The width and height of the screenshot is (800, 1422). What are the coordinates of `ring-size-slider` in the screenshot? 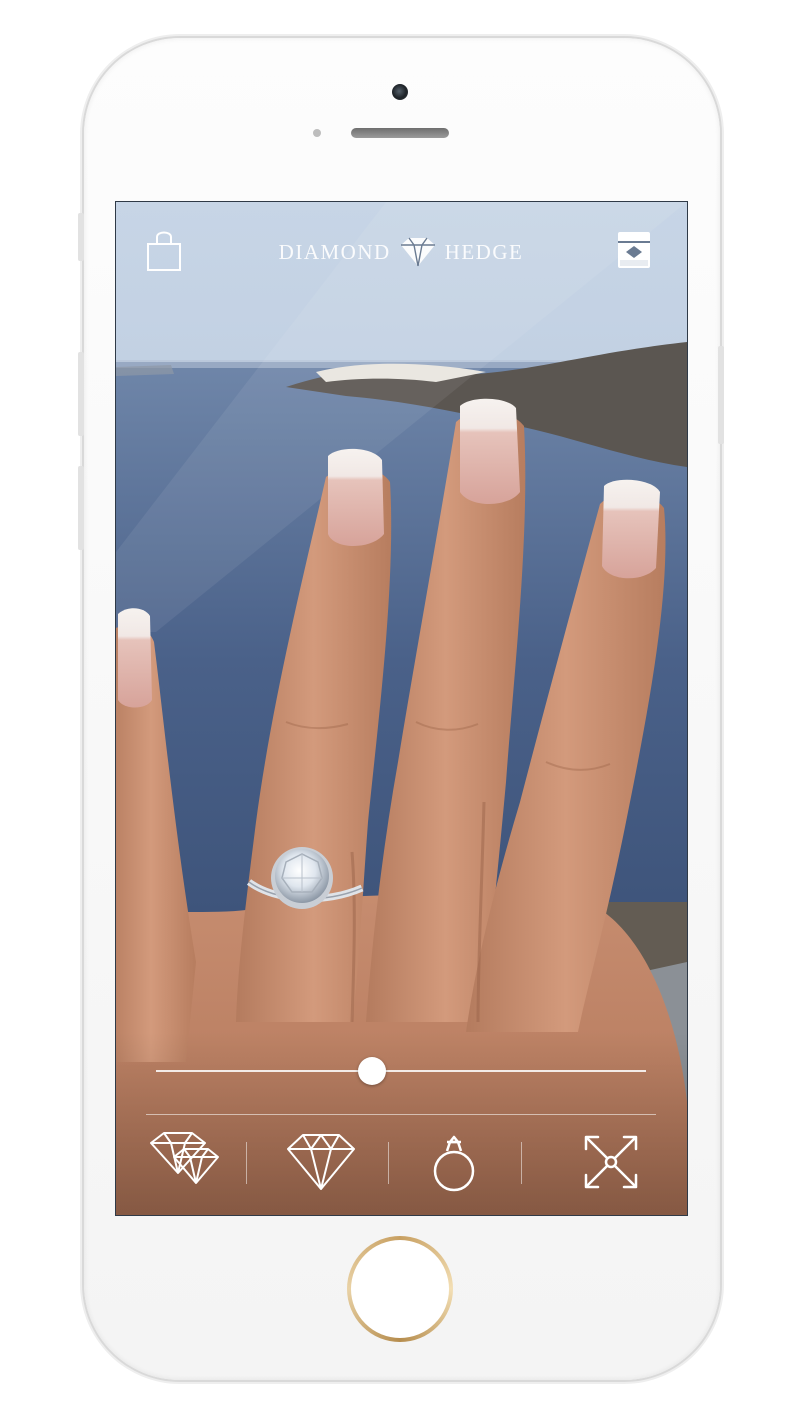 It's located at (401, 1071).